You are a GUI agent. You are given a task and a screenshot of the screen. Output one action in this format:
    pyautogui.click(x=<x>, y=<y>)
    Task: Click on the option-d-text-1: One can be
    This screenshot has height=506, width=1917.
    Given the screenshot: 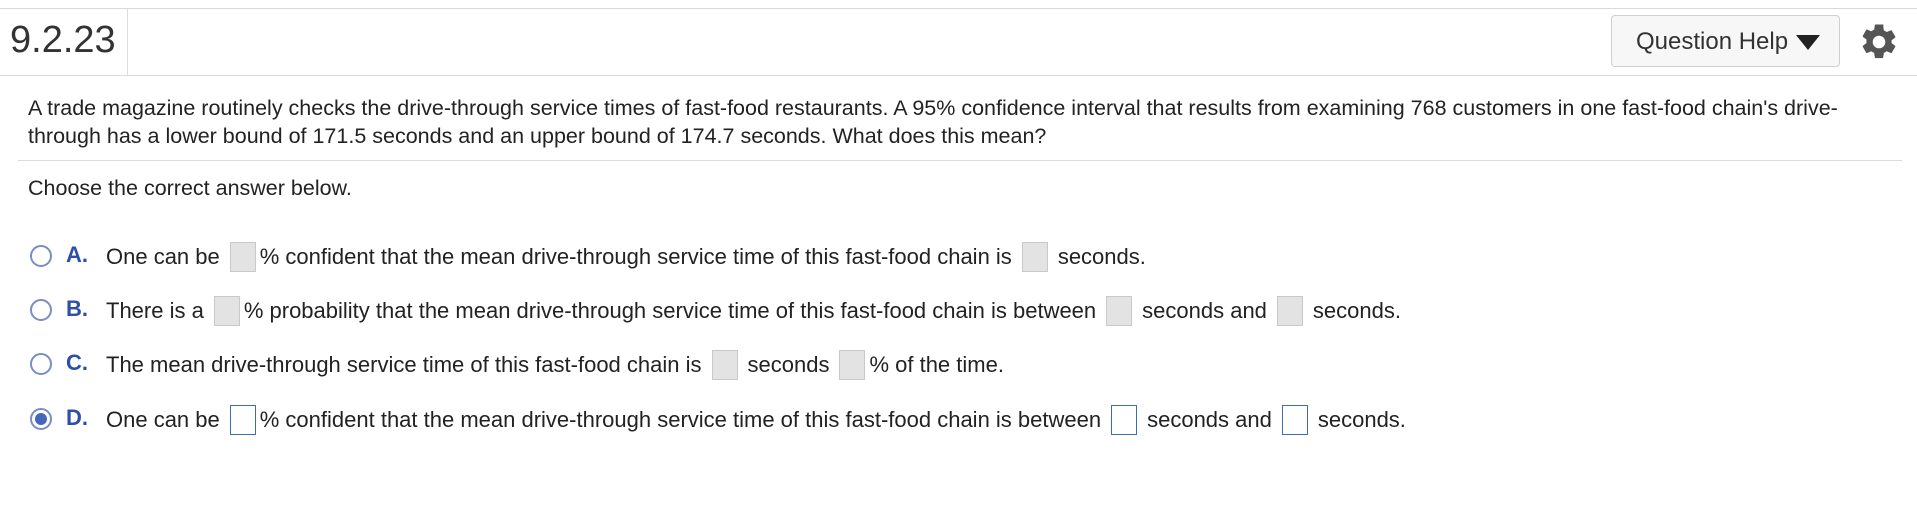 What is the action you would take?
    pyautogui.click(x=163, y=419)
    